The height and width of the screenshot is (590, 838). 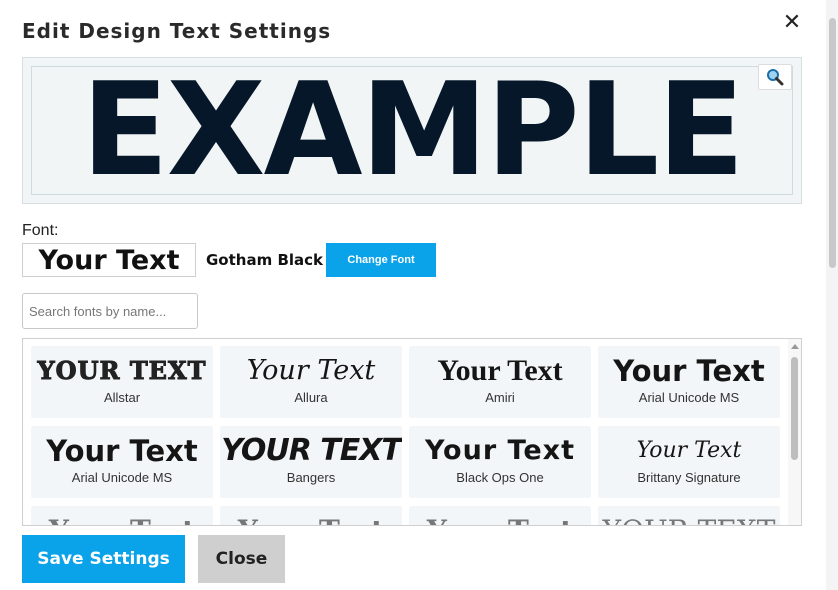 What do you see at coordinates (832, 143) in the screenshot?
I see `page-scrollbar-thumb` at bounding box center [832, 143].